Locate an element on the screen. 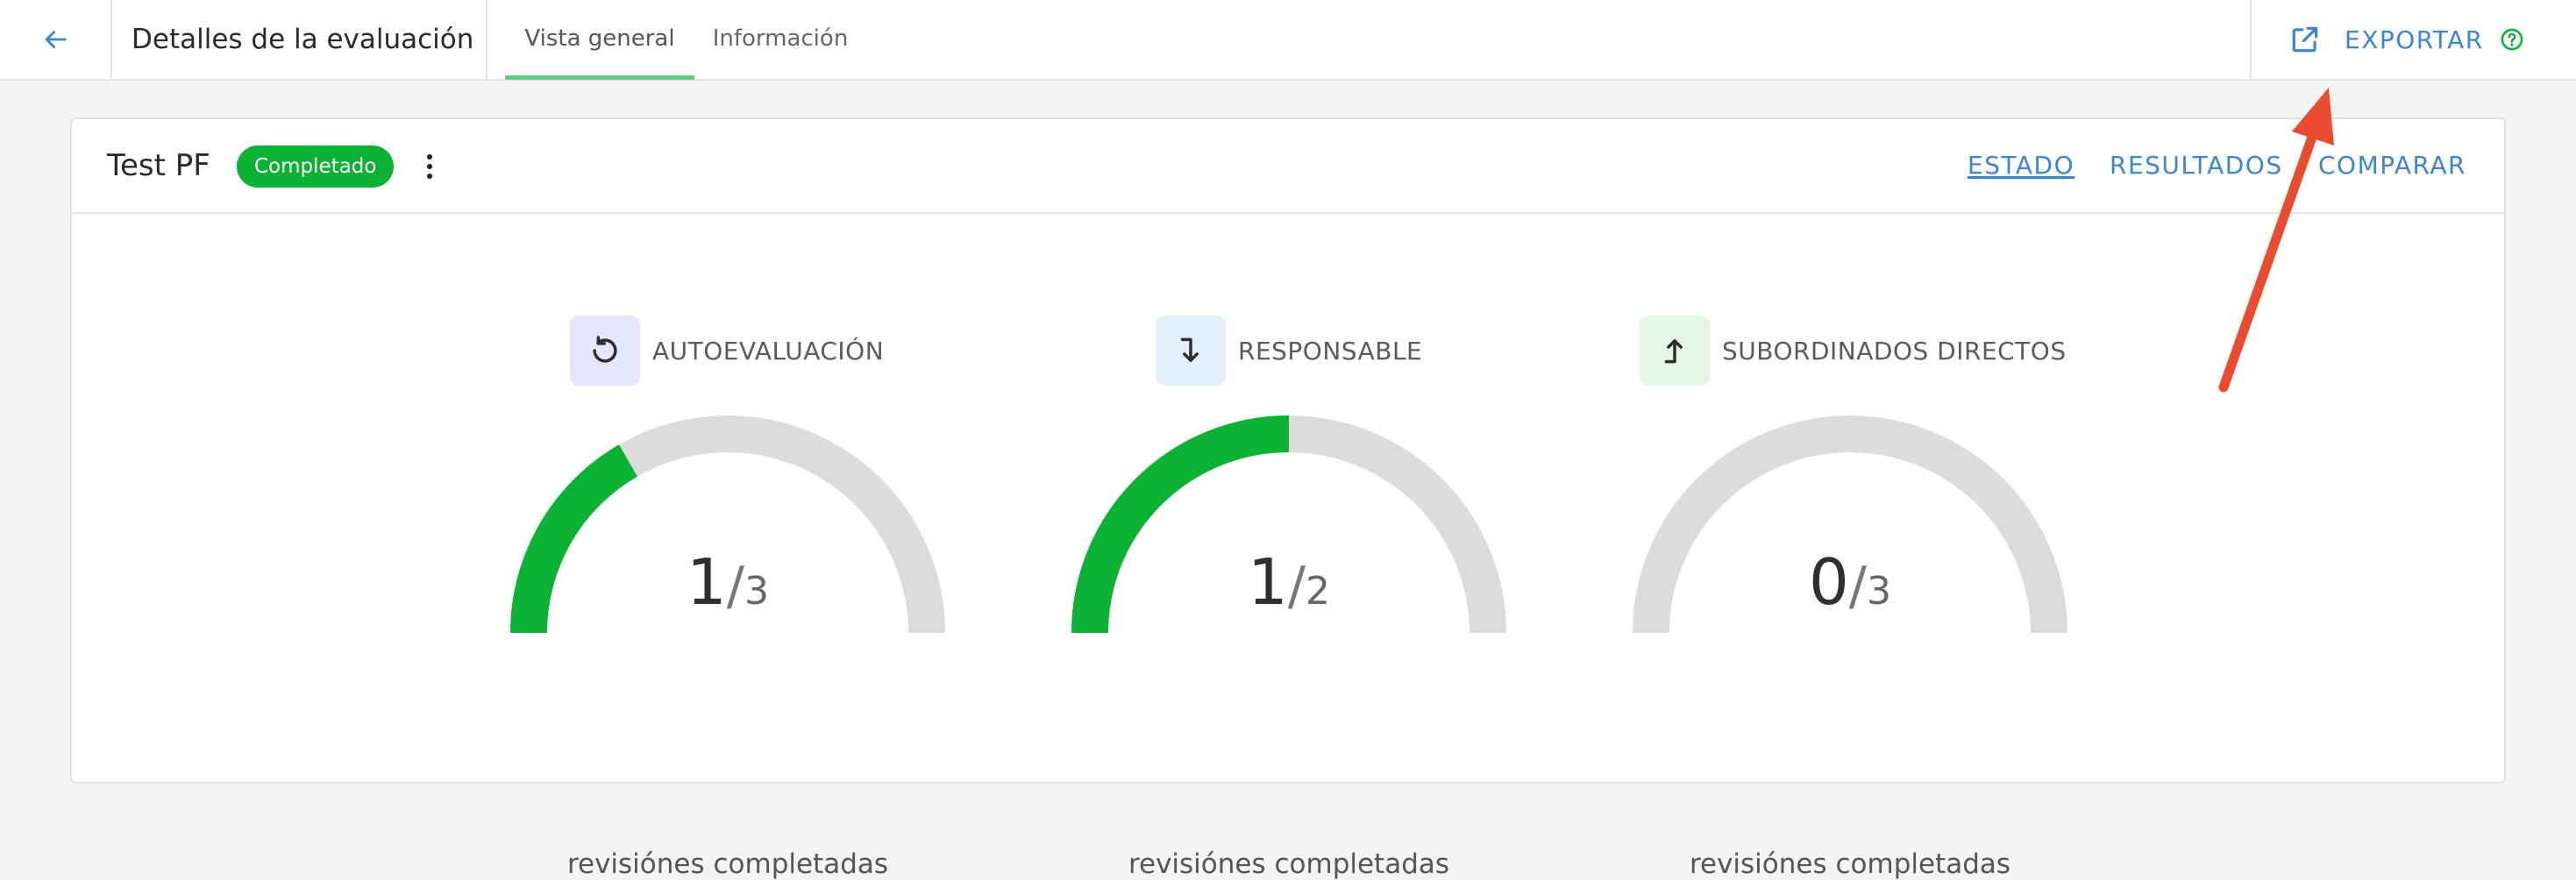 This screenshot has height=880, width=2576. gauge-value: 0/3 is located at coordinates (1850, 582).